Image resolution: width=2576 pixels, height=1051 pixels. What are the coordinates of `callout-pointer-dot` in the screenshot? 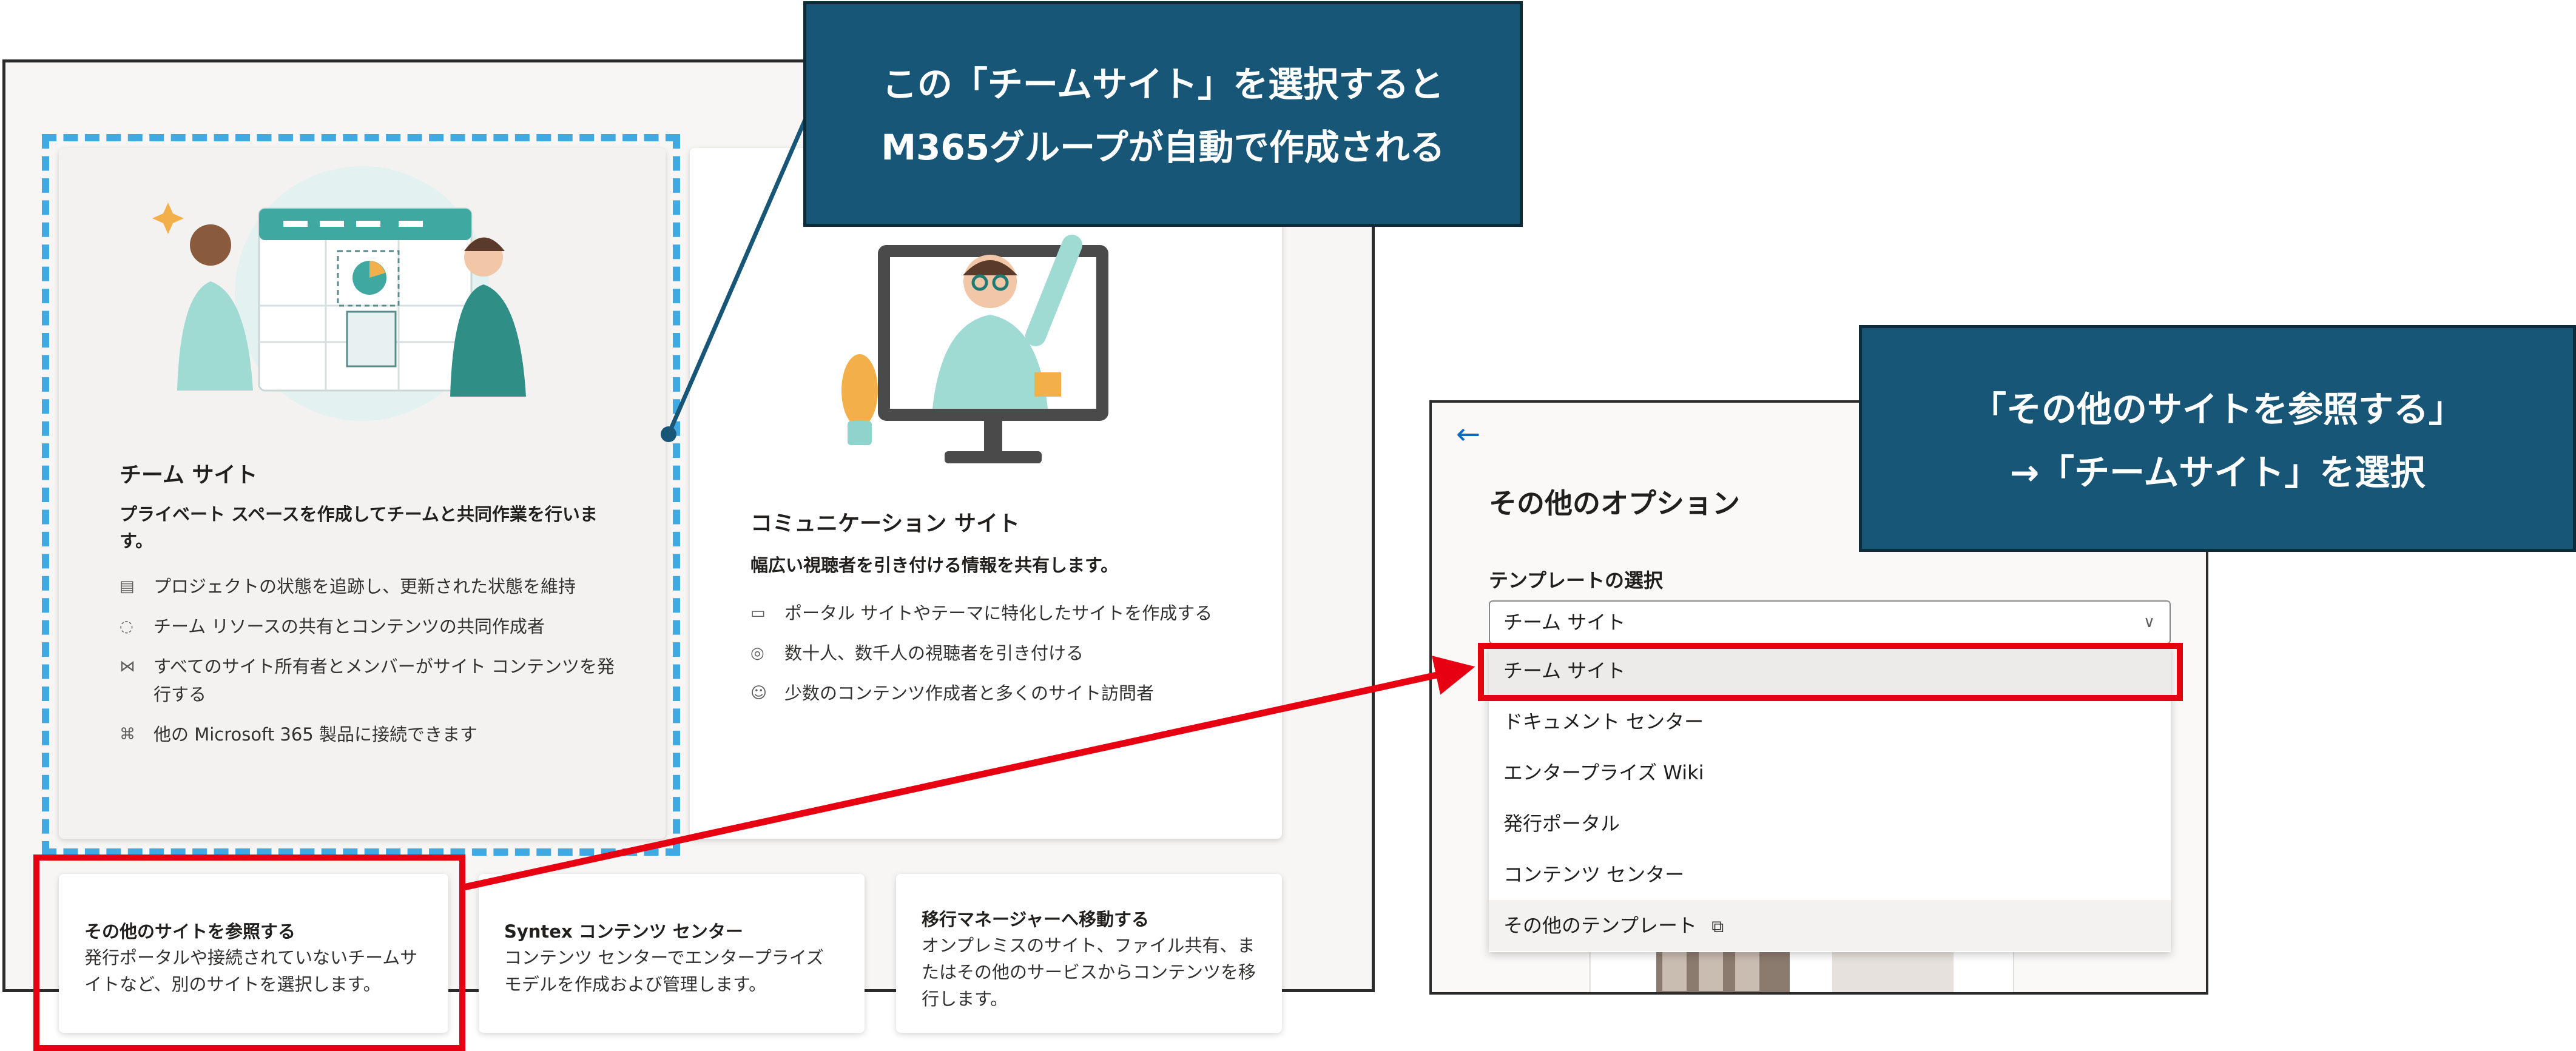 It's located at (668, 434).